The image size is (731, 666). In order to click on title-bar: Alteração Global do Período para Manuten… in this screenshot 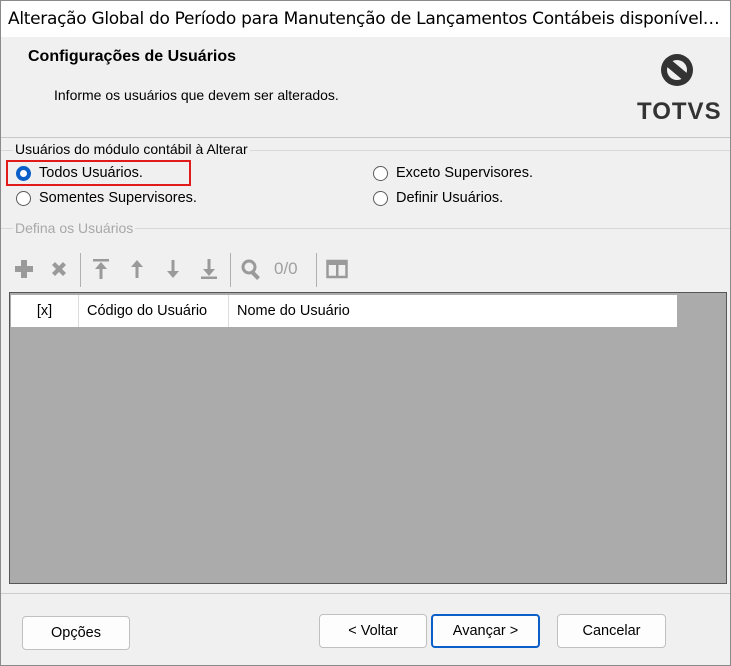, I will do `click(365, 19)`.